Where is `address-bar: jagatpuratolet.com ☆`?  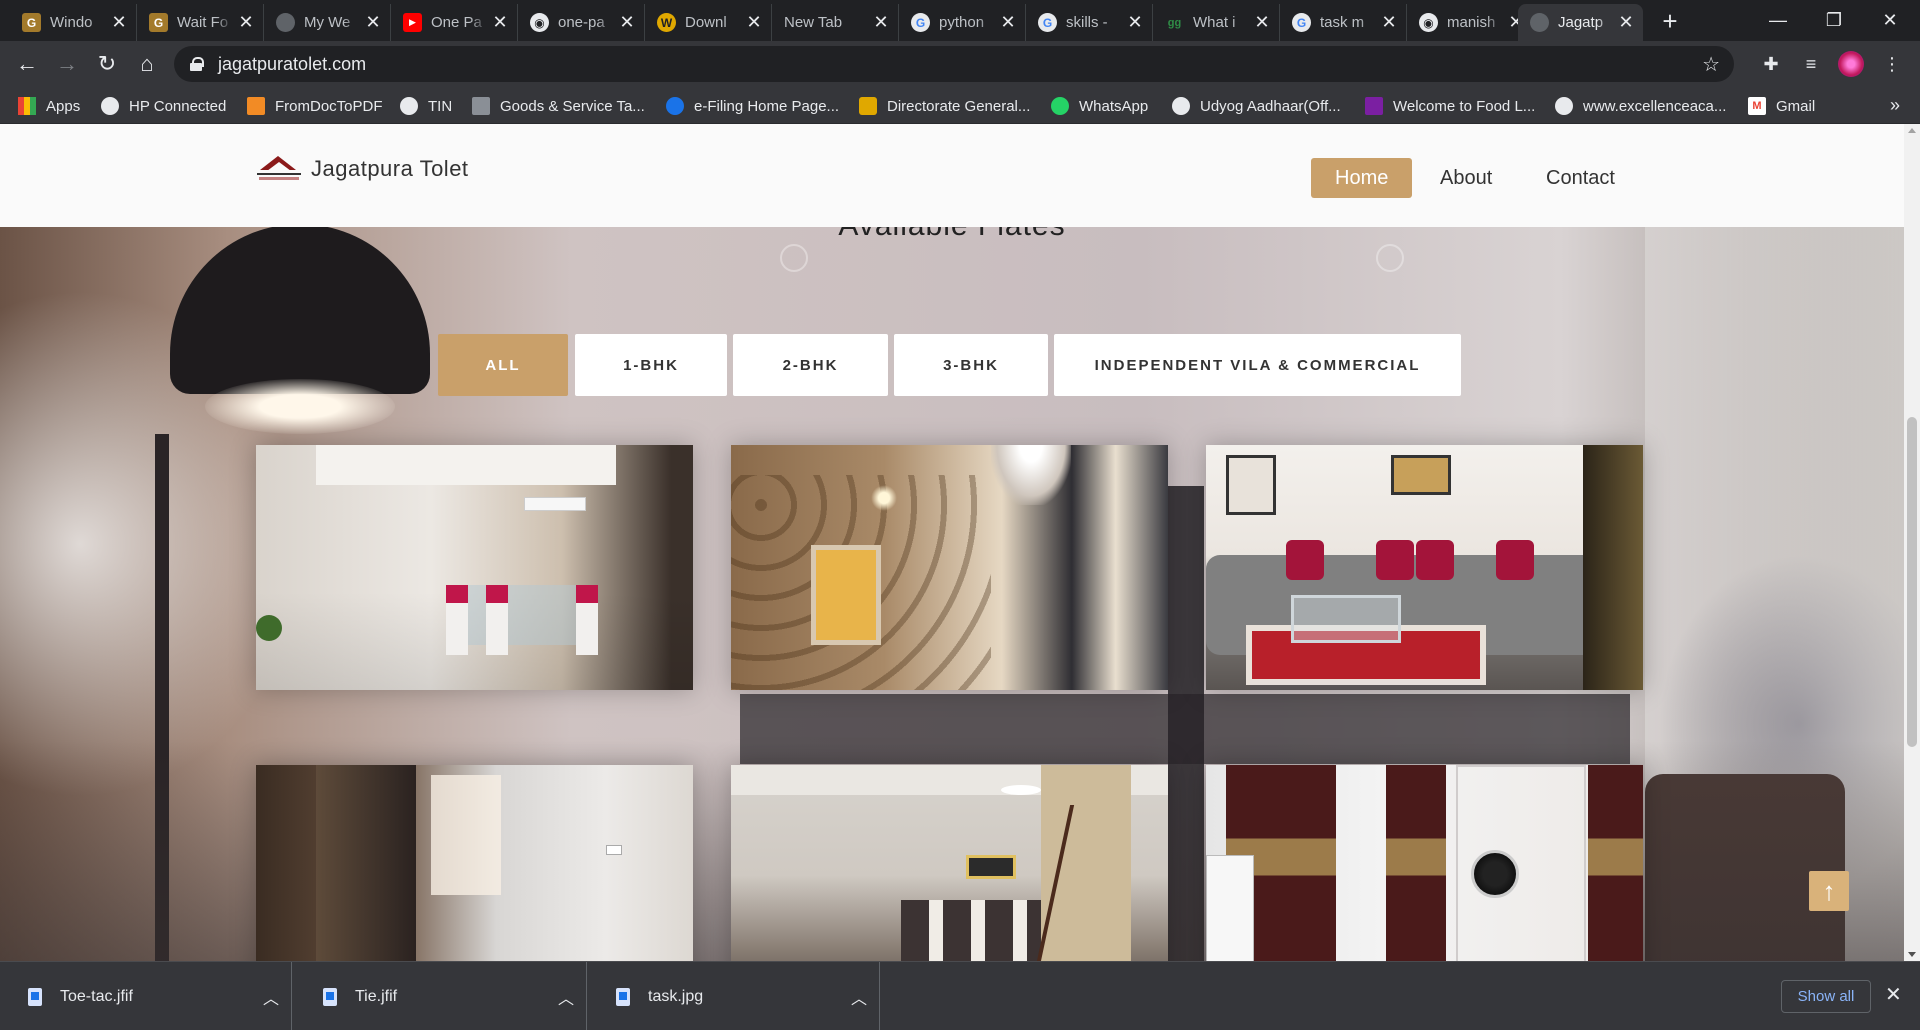 address-bar: jagatpuratolet.com ☆ is located at coordinates (954, 64).